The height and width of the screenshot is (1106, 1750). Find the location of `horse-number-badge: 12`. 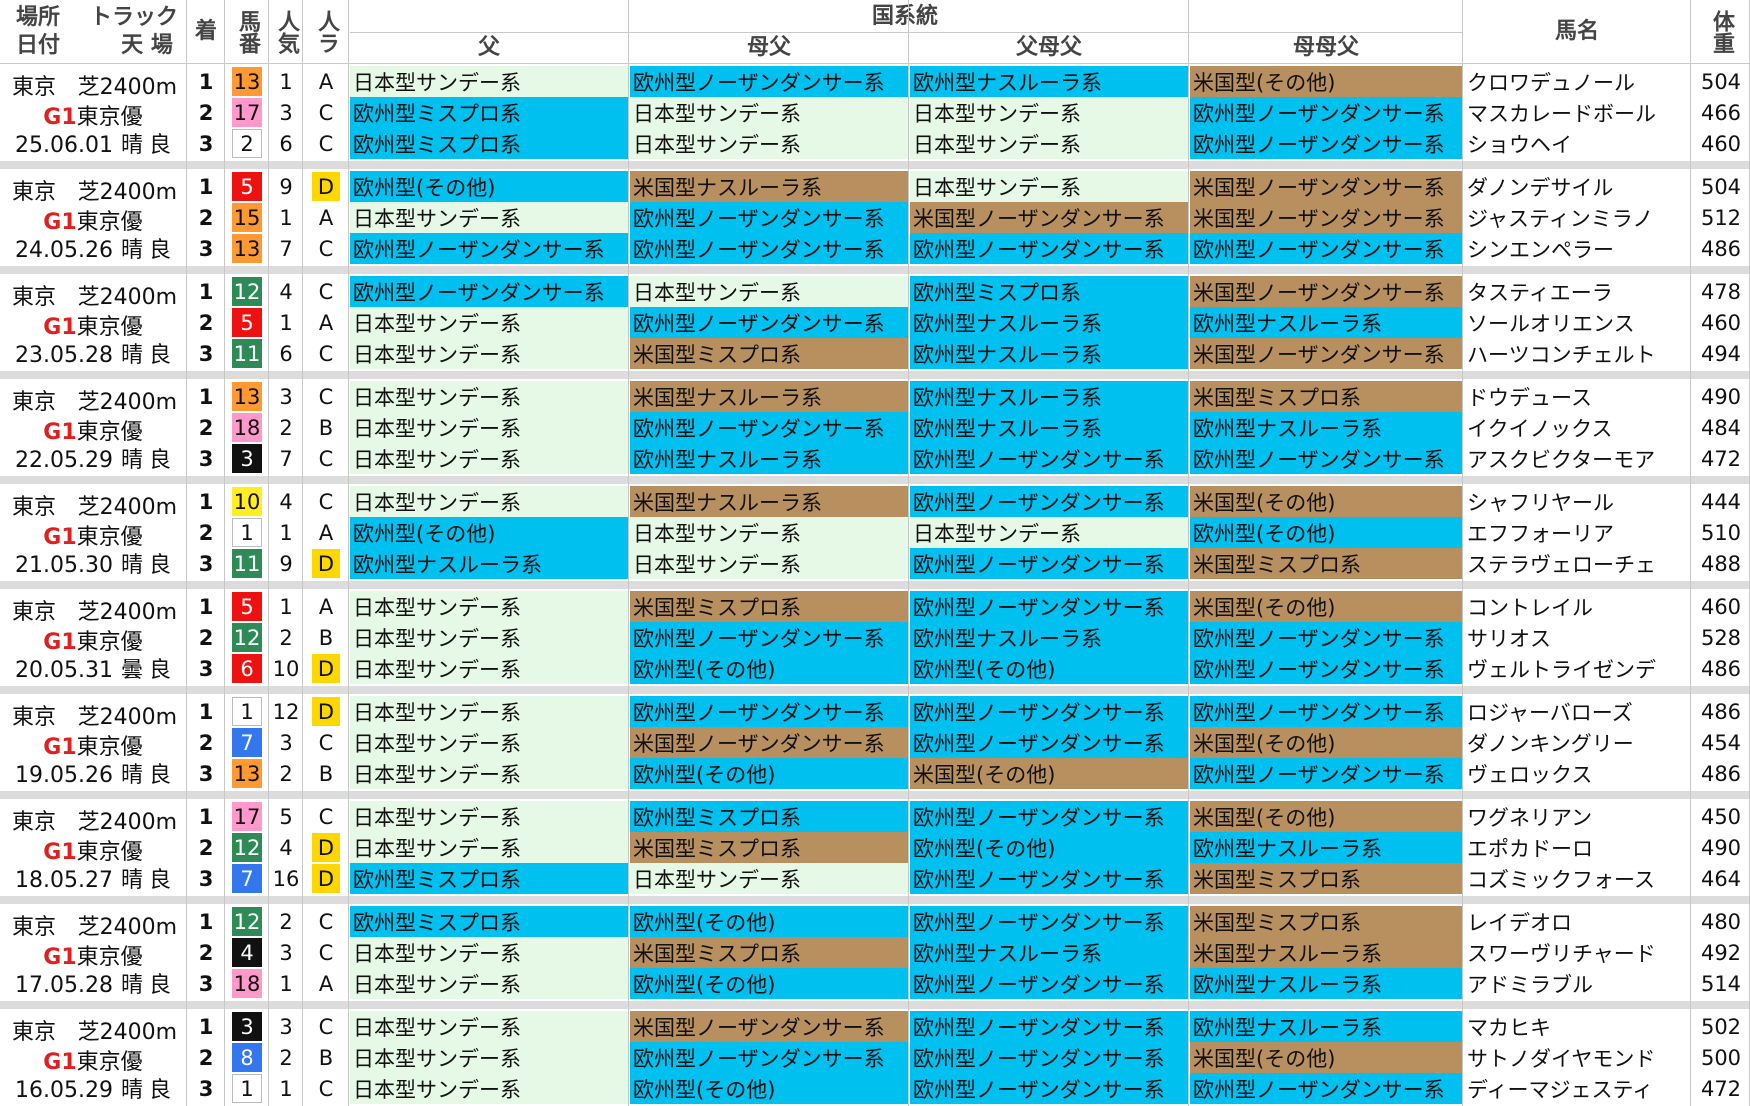

horse-number-badge: 12 is located at coordinates (247, 637).